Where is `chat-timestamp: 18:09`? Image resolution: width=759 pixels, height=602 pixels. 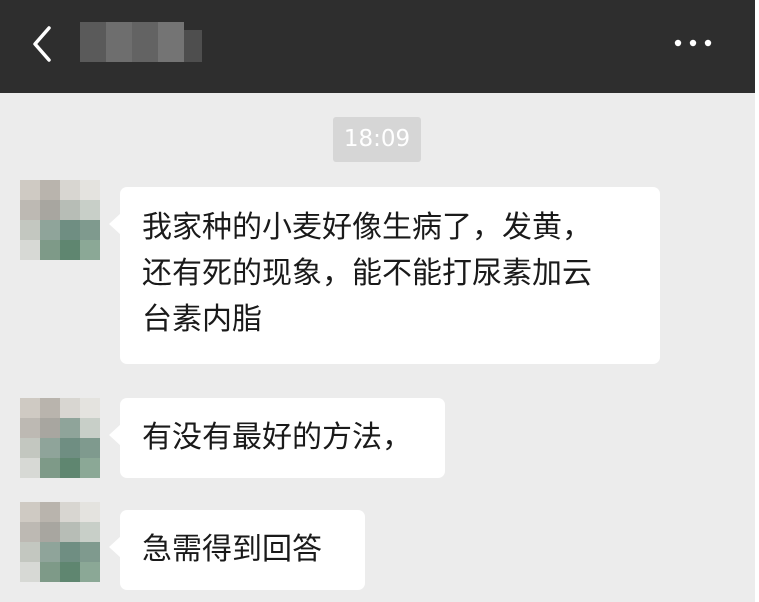 chat-timestamp: 18:09 is located at coordinates (377, 139).